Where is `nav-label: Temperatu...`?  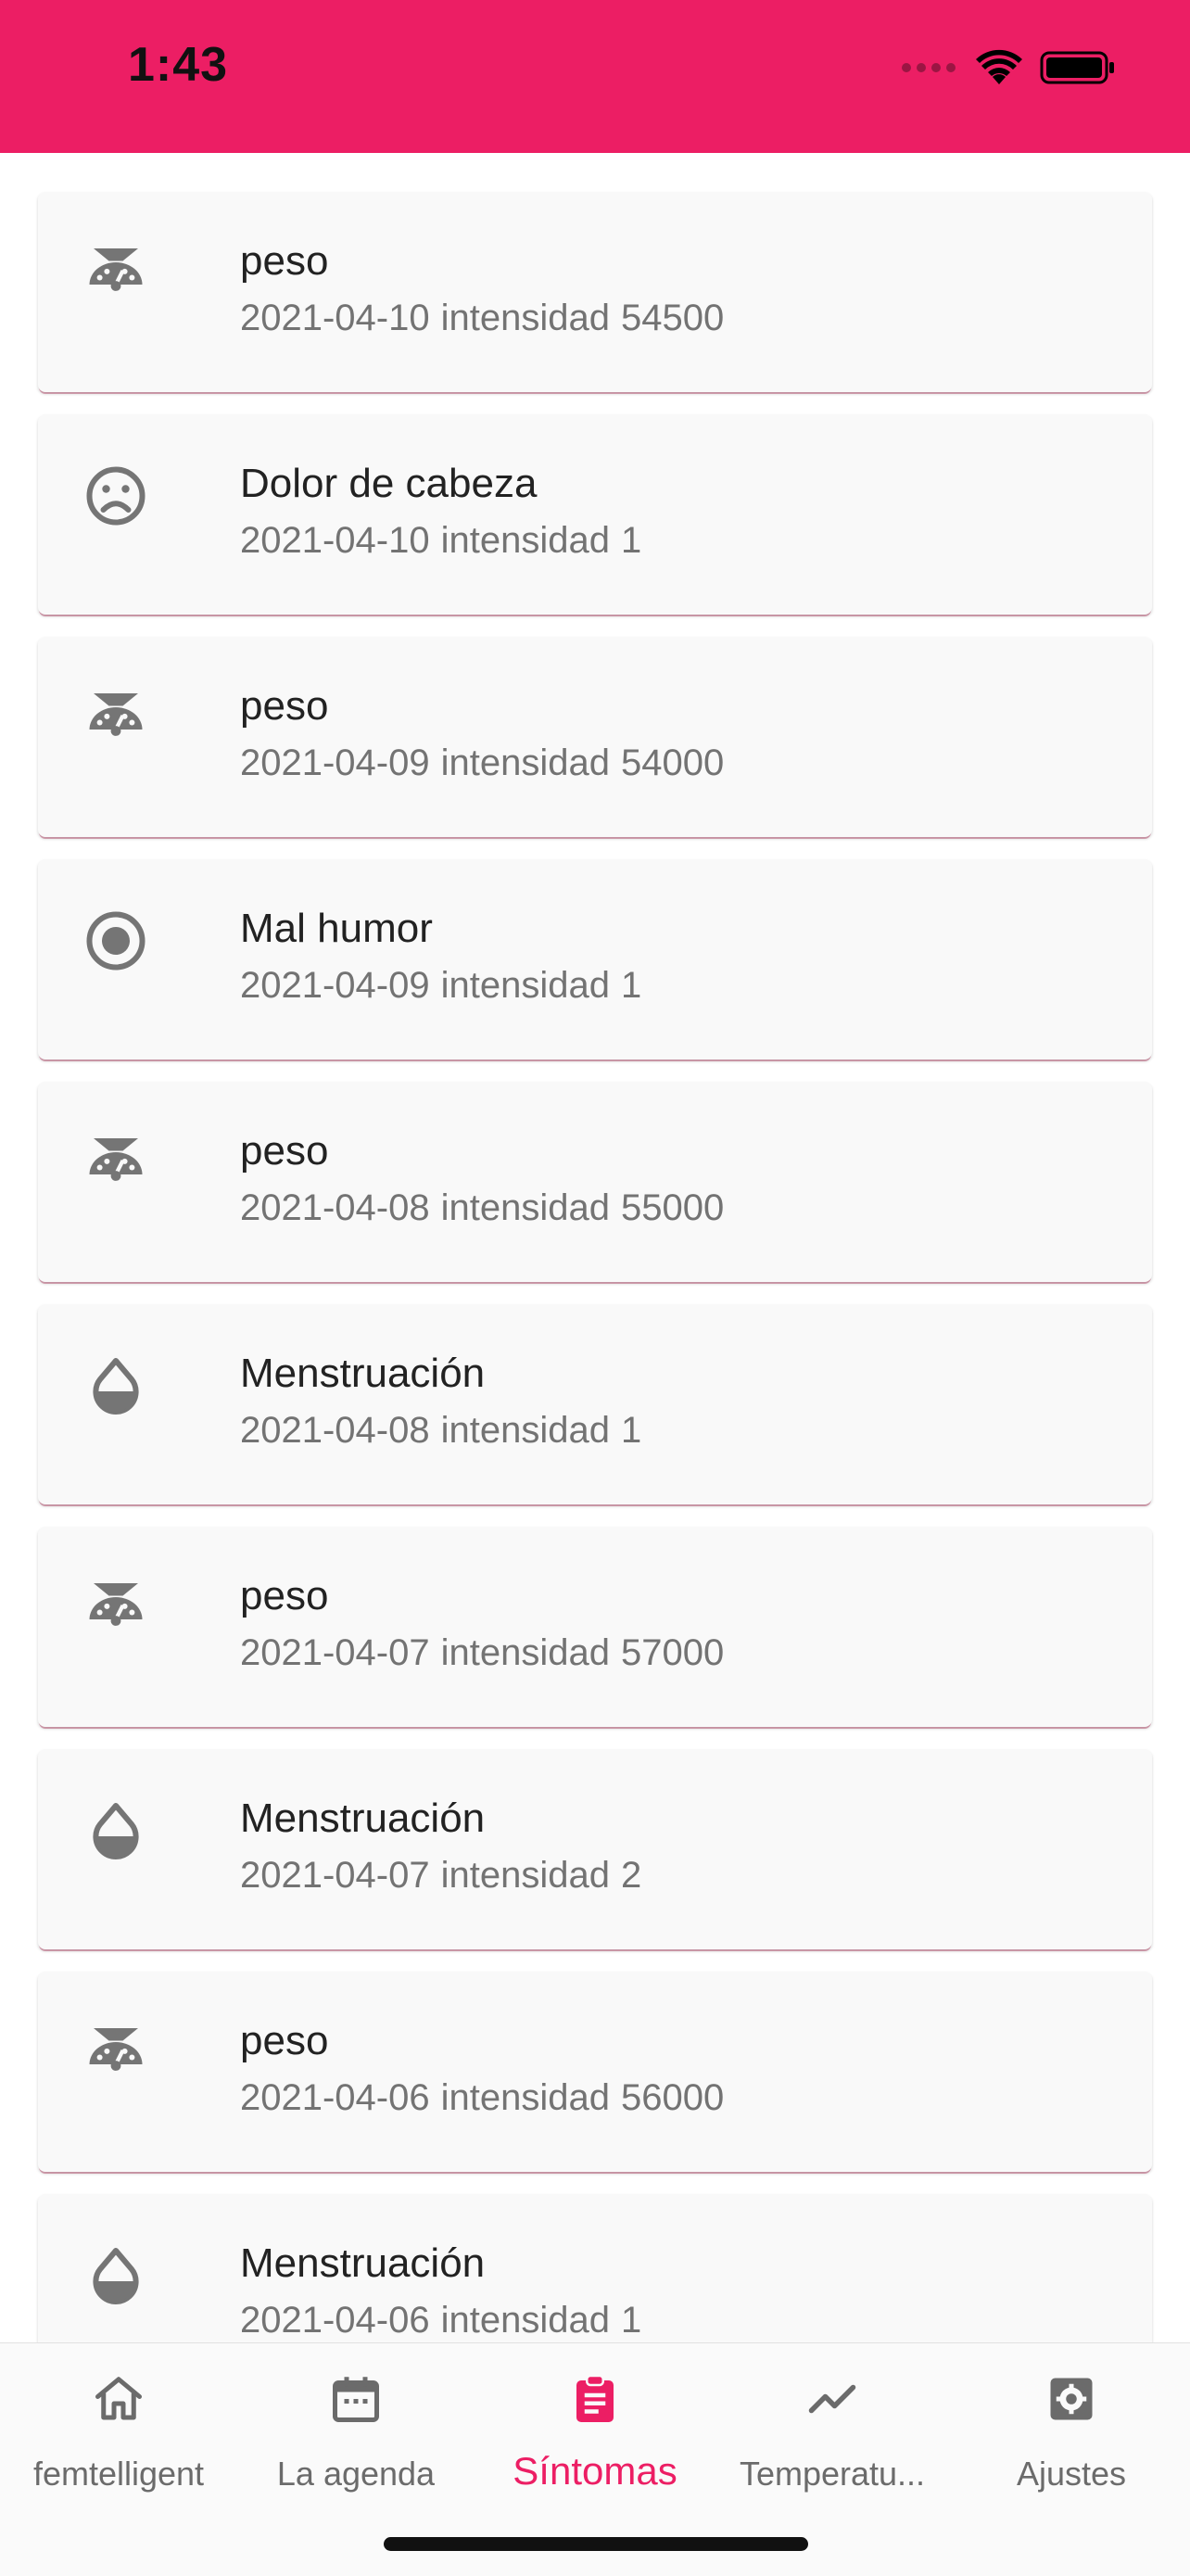 nav-label: Temperatu... is located at coordinates (832, 2474).